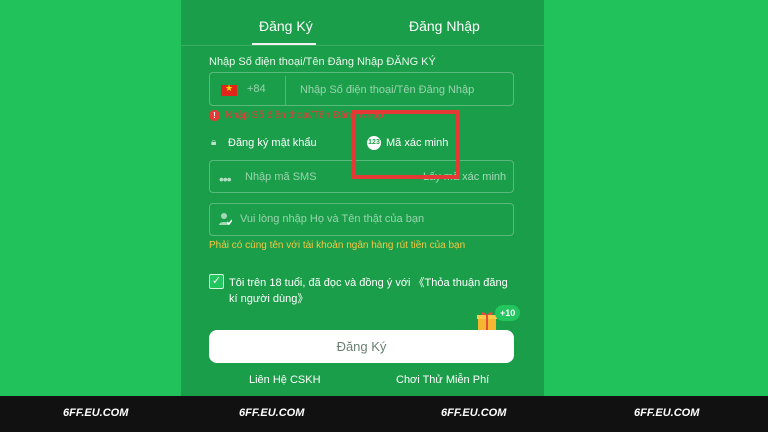 This screenshot has height=432, width=768. What do you see at coordinates (225, 179) in the screenshot?
I see `message-icon: •••` at bounding box center [225, 179].